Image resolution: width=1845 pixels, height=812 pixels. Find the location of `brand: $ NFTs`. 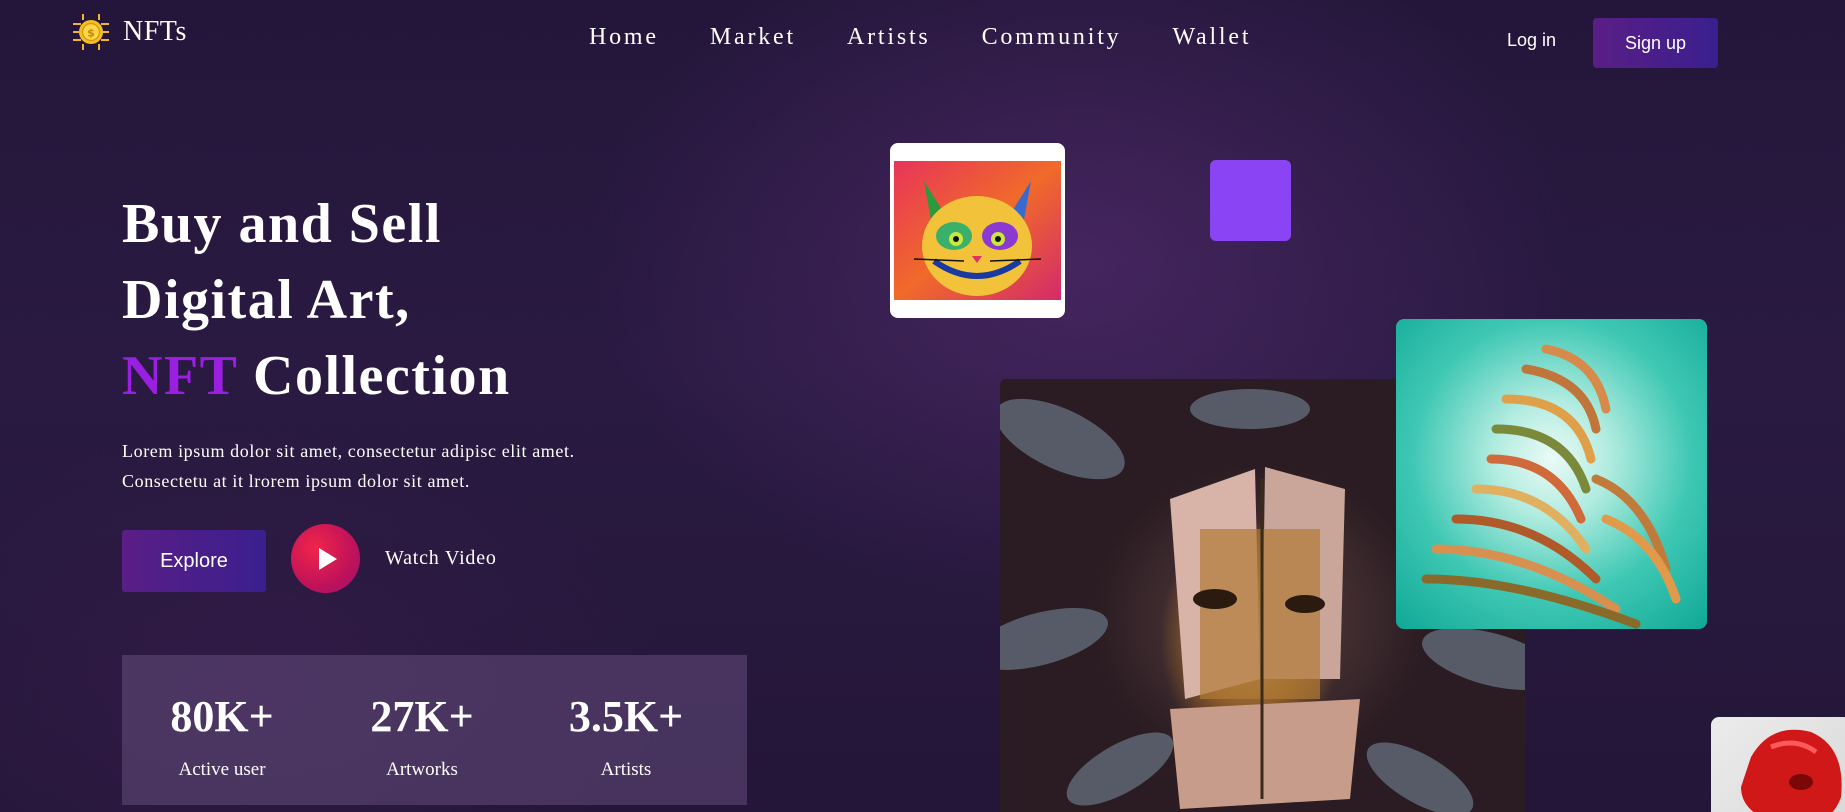

brand: $ NFTs is located at coordinates (129, 32).